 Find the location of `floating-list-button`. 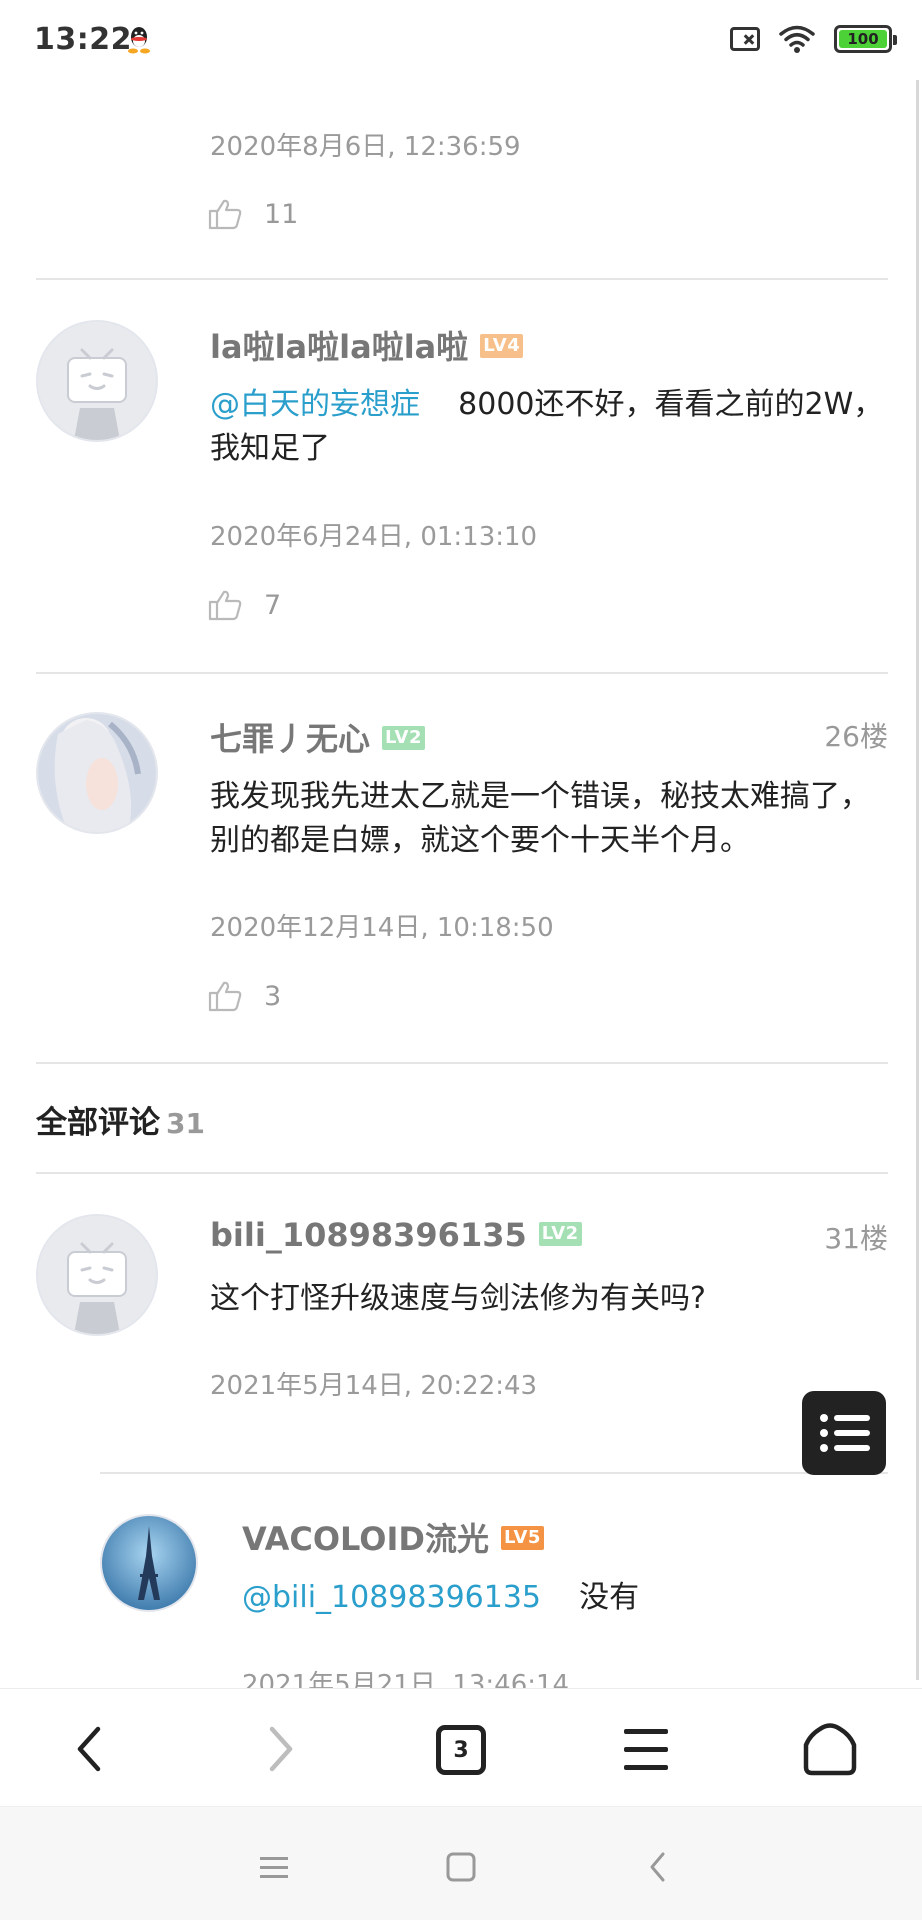

floating-list-button is located at coordinates (844, 1433).